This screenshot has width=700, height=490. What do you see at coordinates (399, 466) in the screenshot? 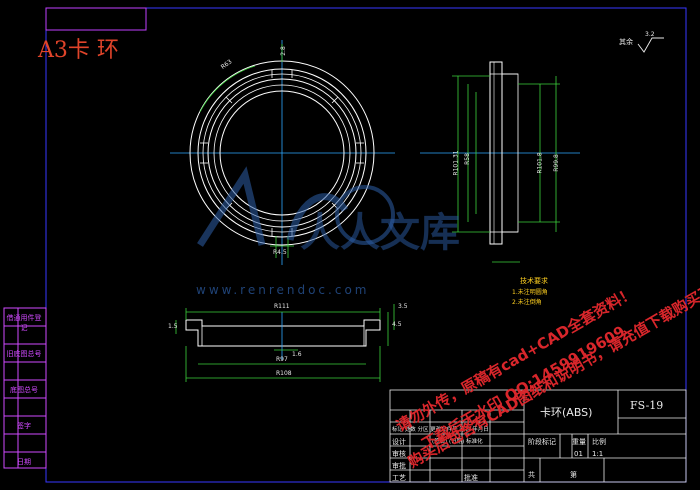
I see `approval-row: 审批` at bounding box center [399, 466].